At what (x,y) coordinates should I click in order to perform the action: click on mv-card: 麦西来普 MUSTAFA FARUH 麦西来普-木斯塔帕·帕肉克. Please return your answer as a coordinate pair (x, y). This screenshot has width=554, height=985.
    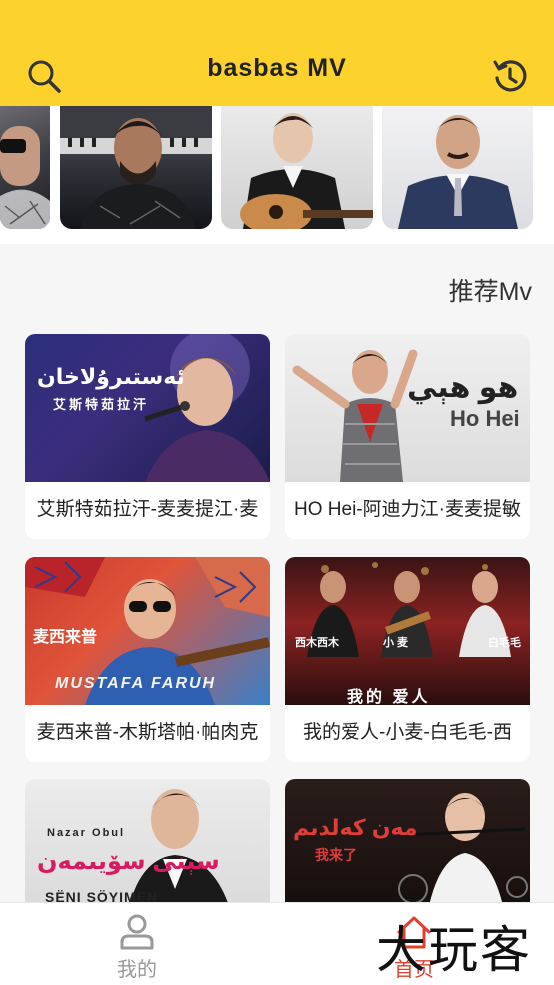
    Looking at the image, I should click on (147, 659).